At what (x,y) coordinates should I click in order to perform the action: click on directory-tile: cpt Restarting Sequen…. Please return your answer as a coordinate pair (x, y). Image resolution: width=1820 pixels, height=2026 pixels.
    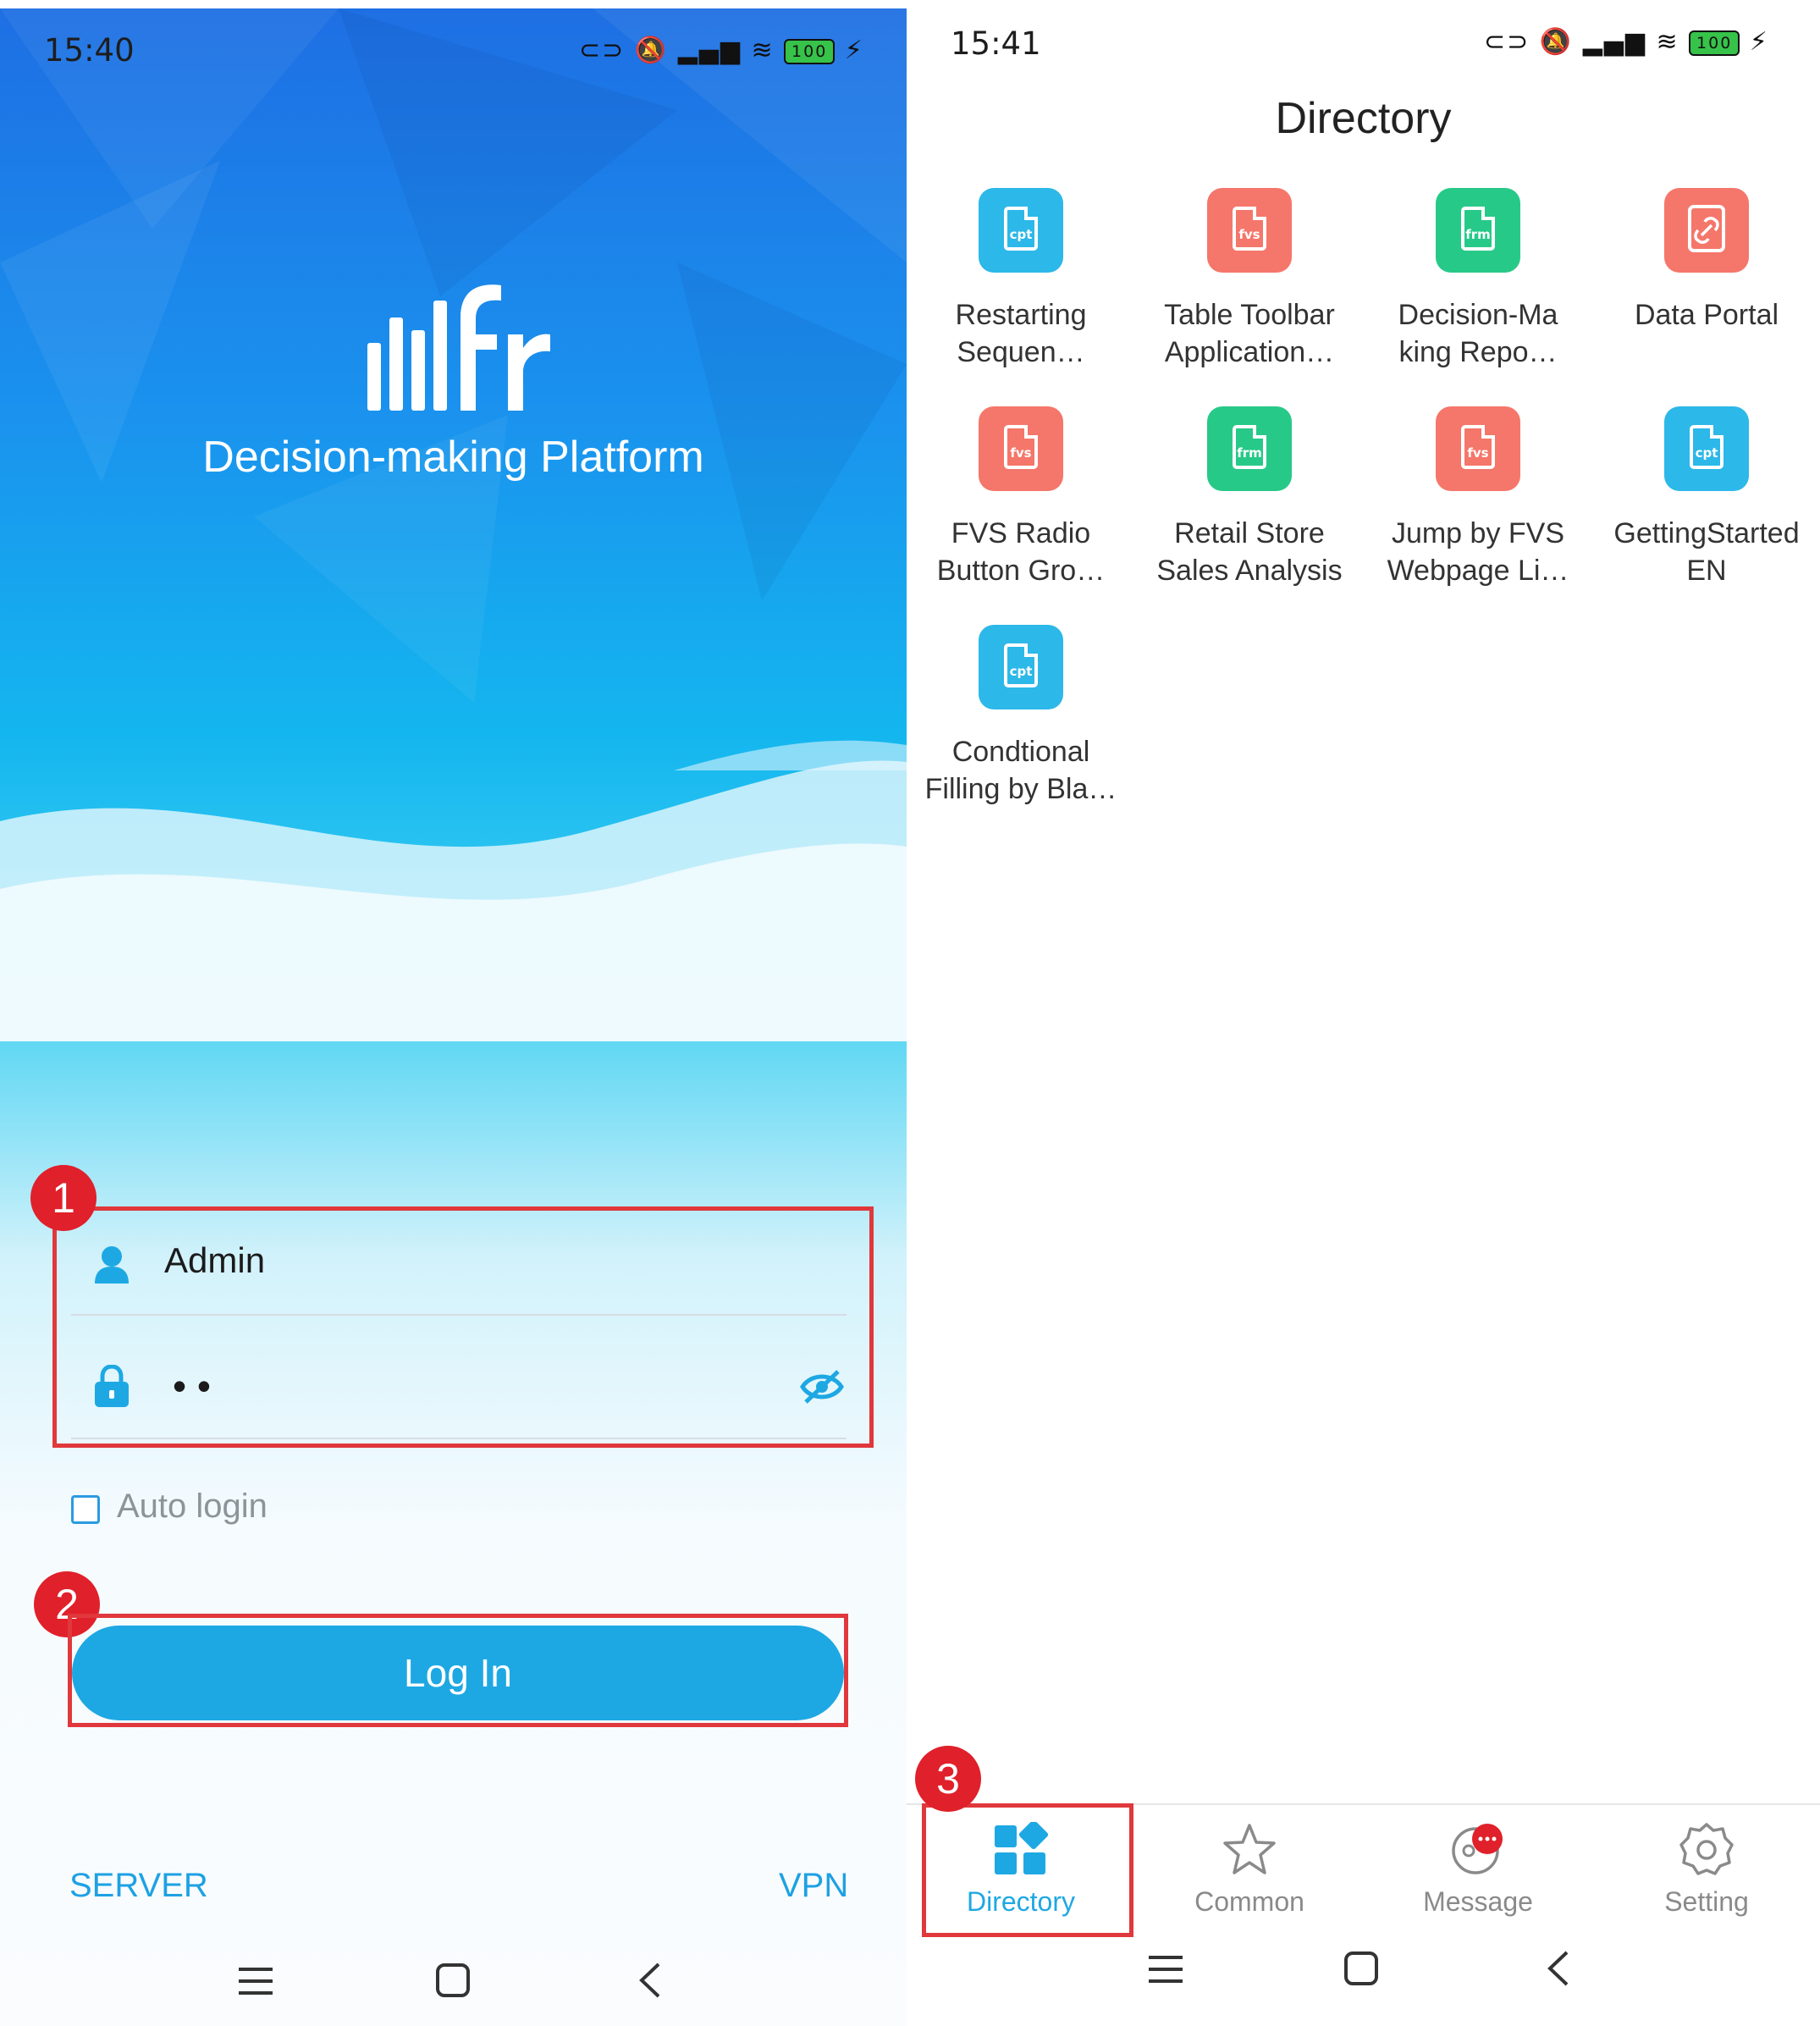
    Looking at the image, I should click on (1021, 279).